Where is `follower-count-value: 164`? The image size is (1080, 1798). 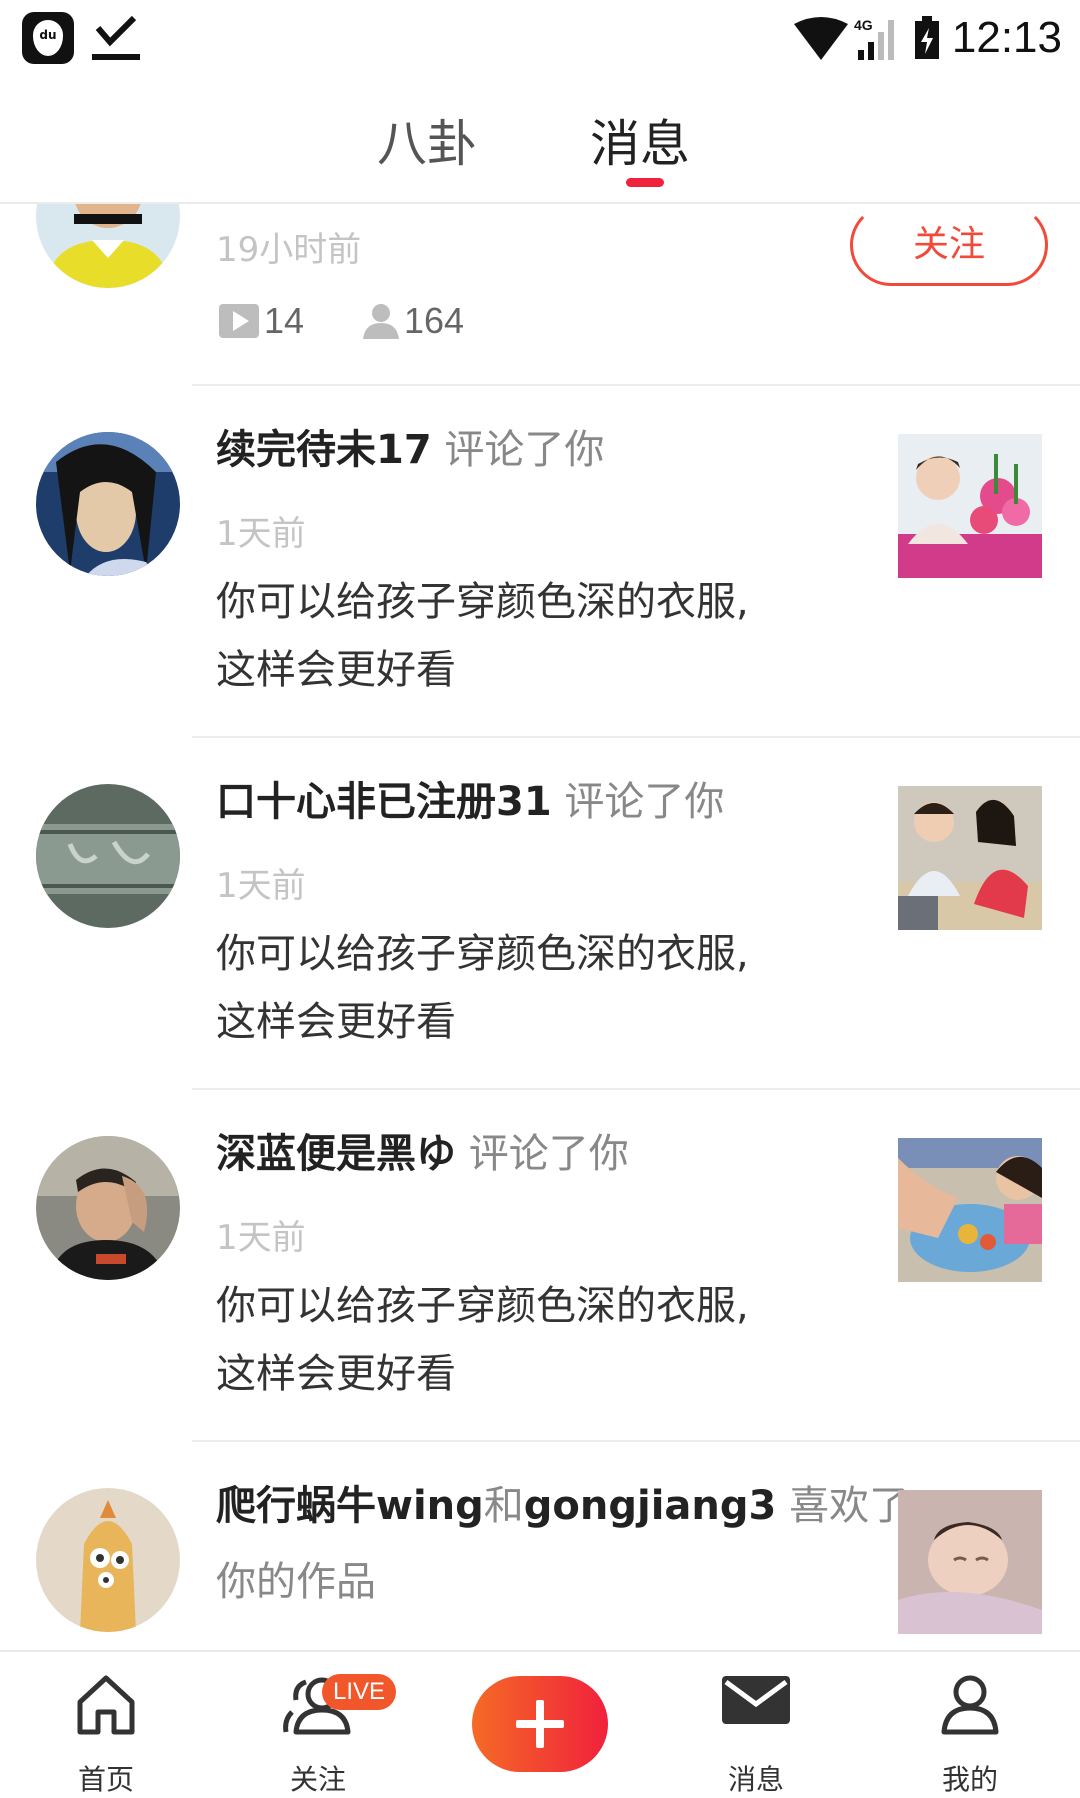
follower-count-value: 164 is located at coordinates (434, 320).